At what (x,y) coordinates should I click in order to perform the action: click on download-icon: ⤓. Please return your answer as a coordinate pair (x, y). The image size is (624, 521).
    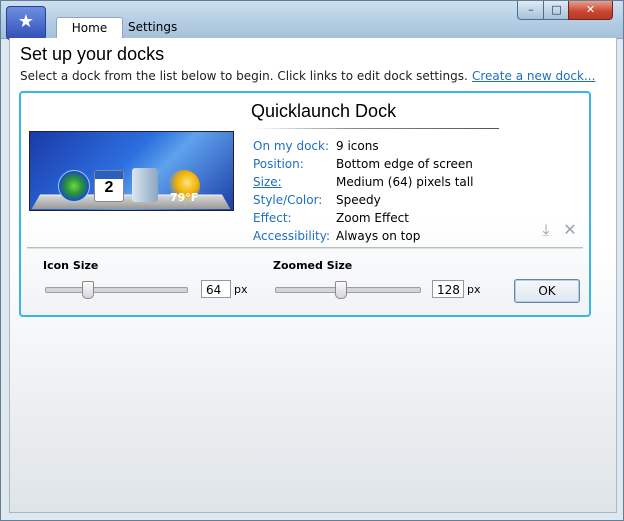
    Looking at the image, I should click on (546, 230).